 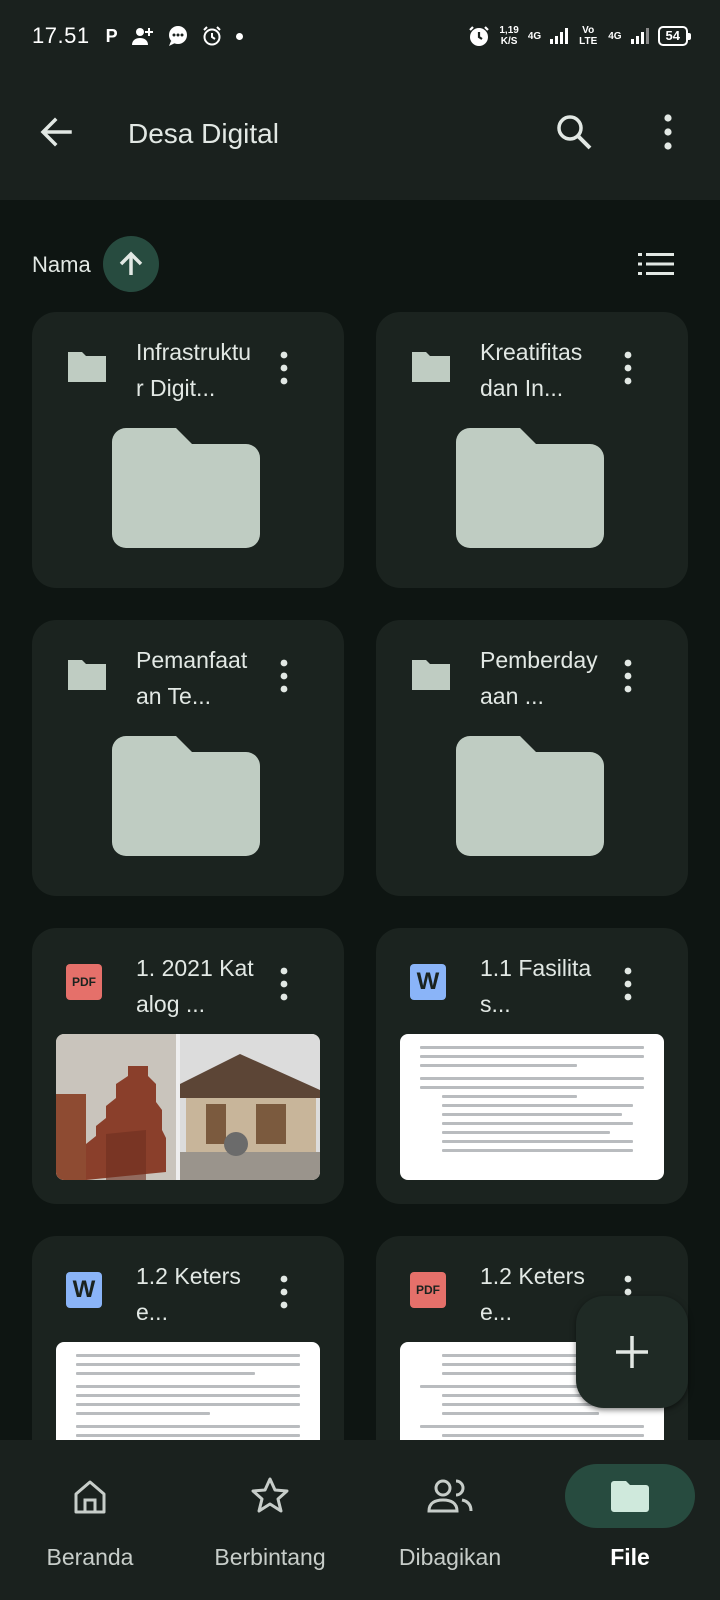 I want to click on alarm-notification-icon, so click(x=211, y=36).